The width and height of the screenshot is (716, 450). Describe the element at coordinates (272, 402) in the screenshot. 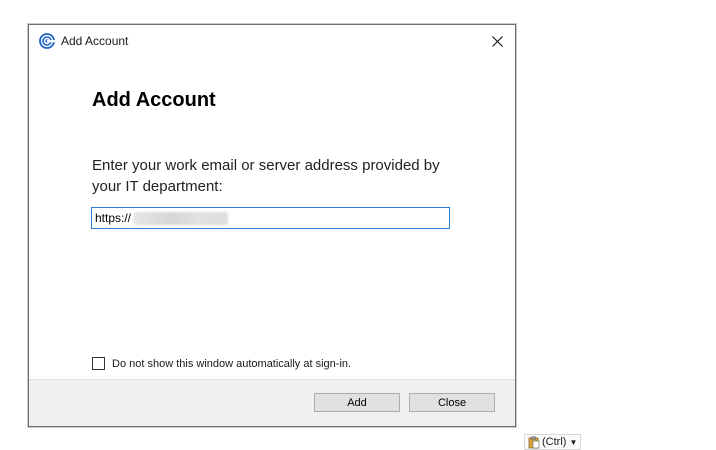

I see `dialog-footer: Add Close` at that location.